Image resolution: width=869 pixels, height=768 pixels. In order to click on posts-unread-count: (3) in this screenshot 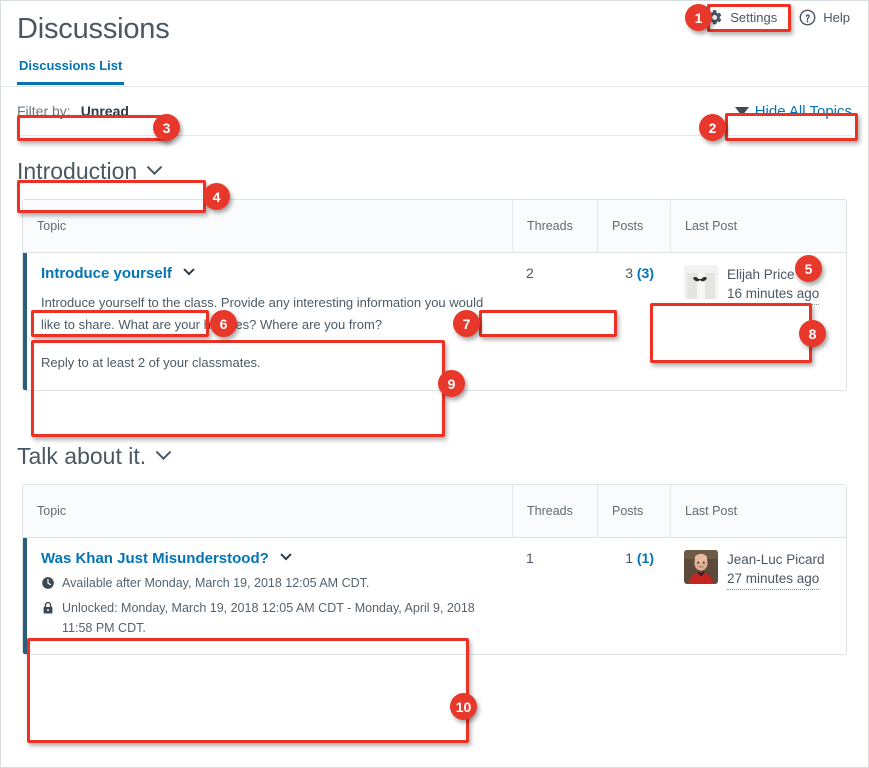, I will do `click(645, 273)`.